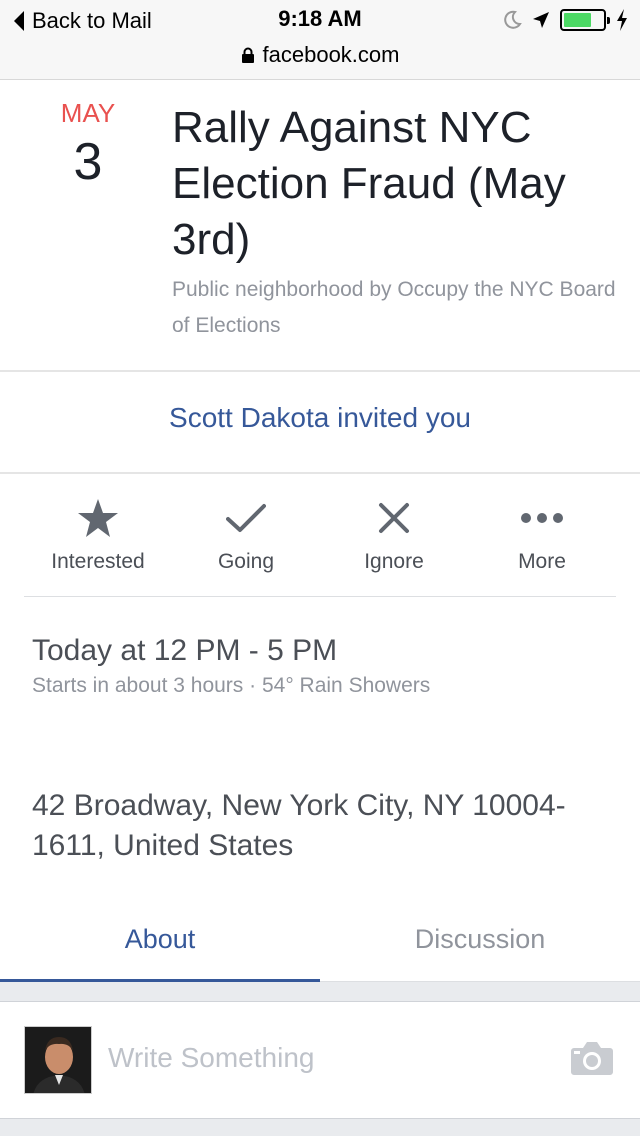 This screenshot has width=640, height=1136. I want to click on location-arrow-icon, so click(541, 20).